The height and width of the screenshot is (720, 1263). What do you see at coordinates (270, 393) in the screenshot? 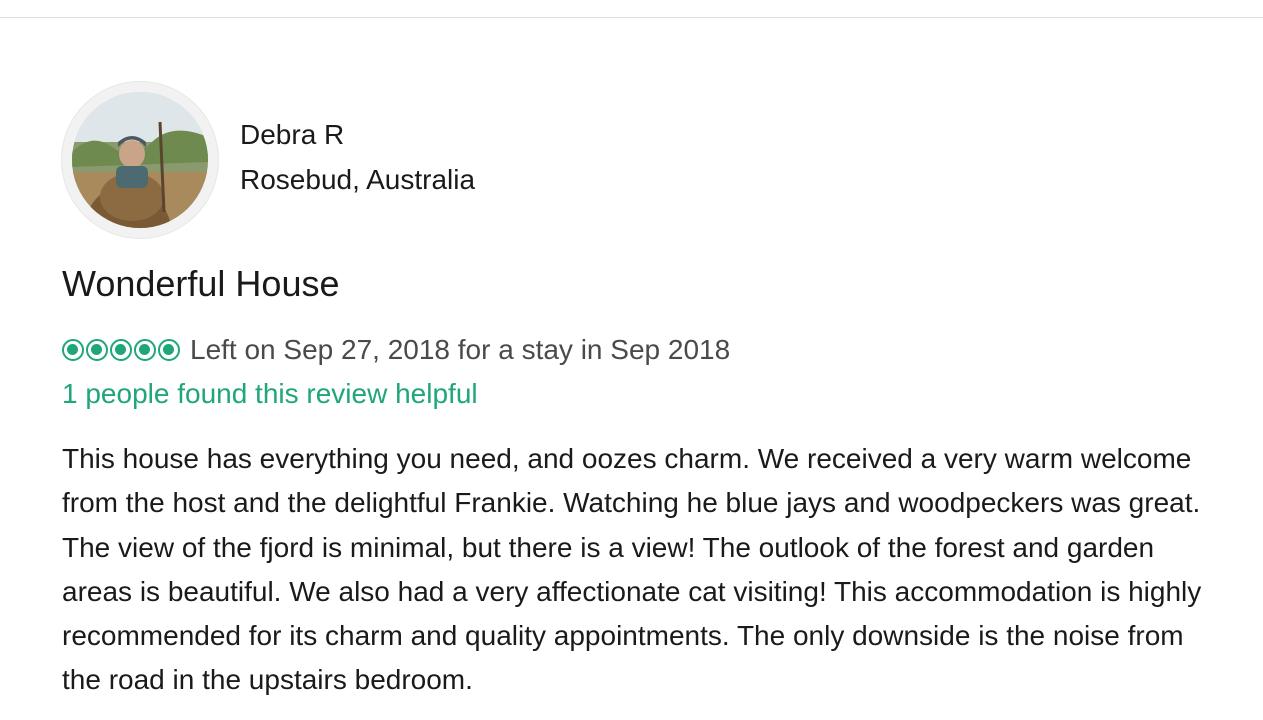
I see `helpful-count: 1 people found this review helpful` at bounding box center [270, 393].